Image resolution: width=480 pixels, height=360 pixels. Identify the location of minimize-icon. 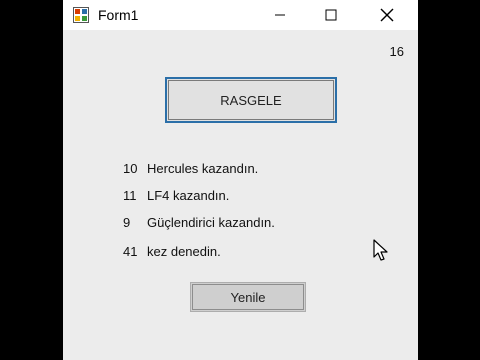
(280, 15).